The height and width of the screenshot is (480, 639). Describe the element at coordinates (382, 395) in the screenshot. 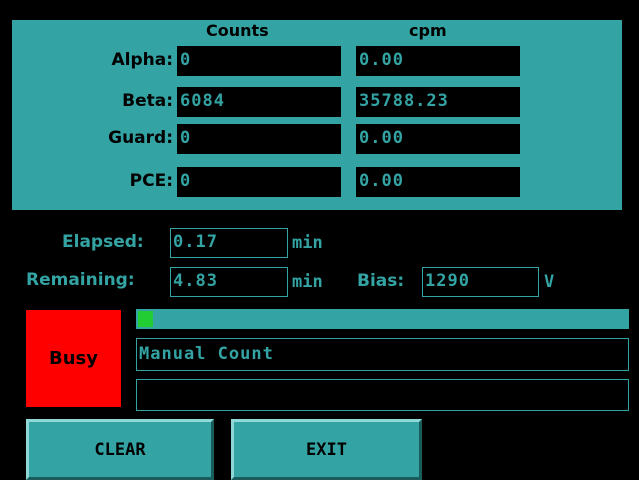

I see `status-message-field-secondary` at that location.